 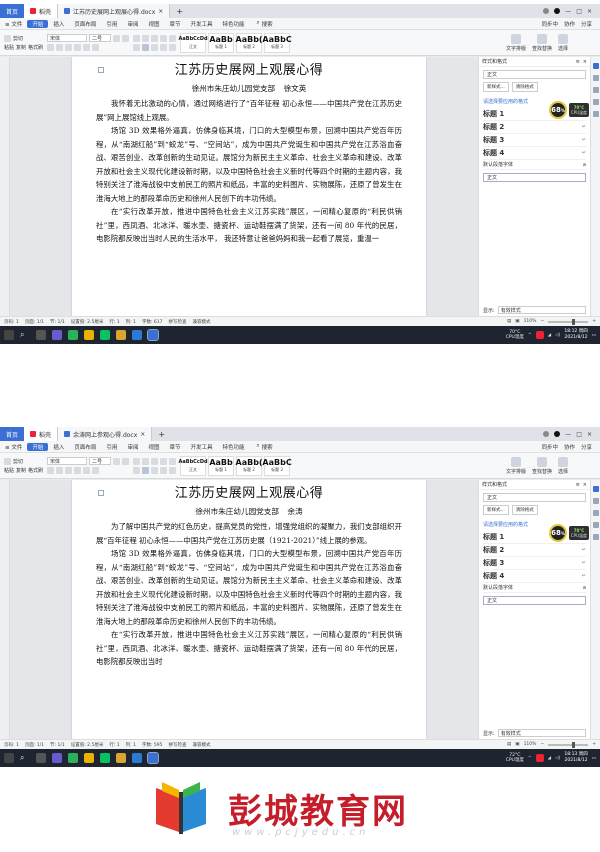 I want to click on panel-close-icon: ×, so click(x=585, y=485).